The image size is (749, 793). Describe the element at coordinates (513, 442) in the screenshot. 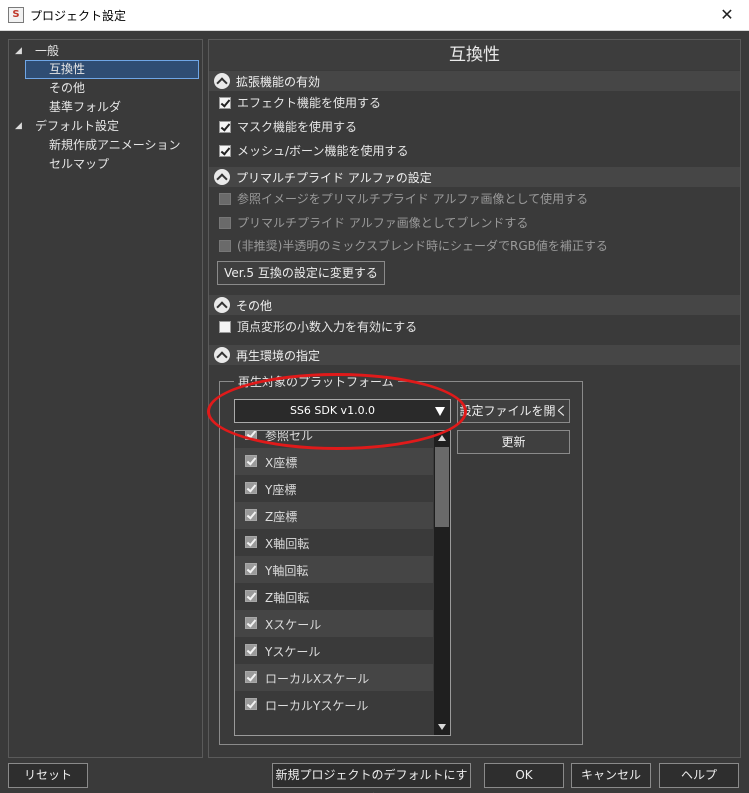

I see `update-button: 更新` at that location.